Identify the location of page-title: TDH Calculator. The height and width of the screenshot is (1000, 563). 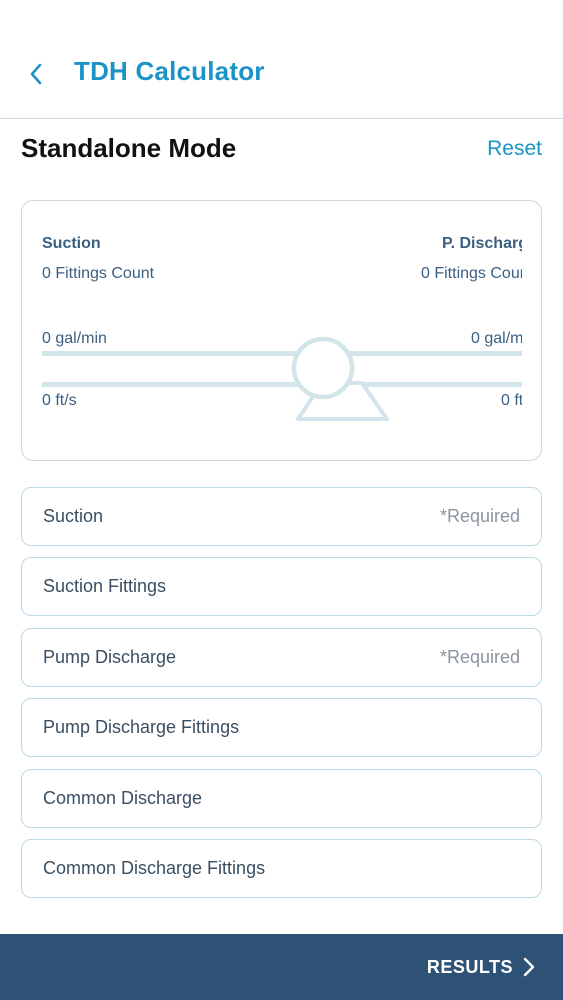
(169, 71).